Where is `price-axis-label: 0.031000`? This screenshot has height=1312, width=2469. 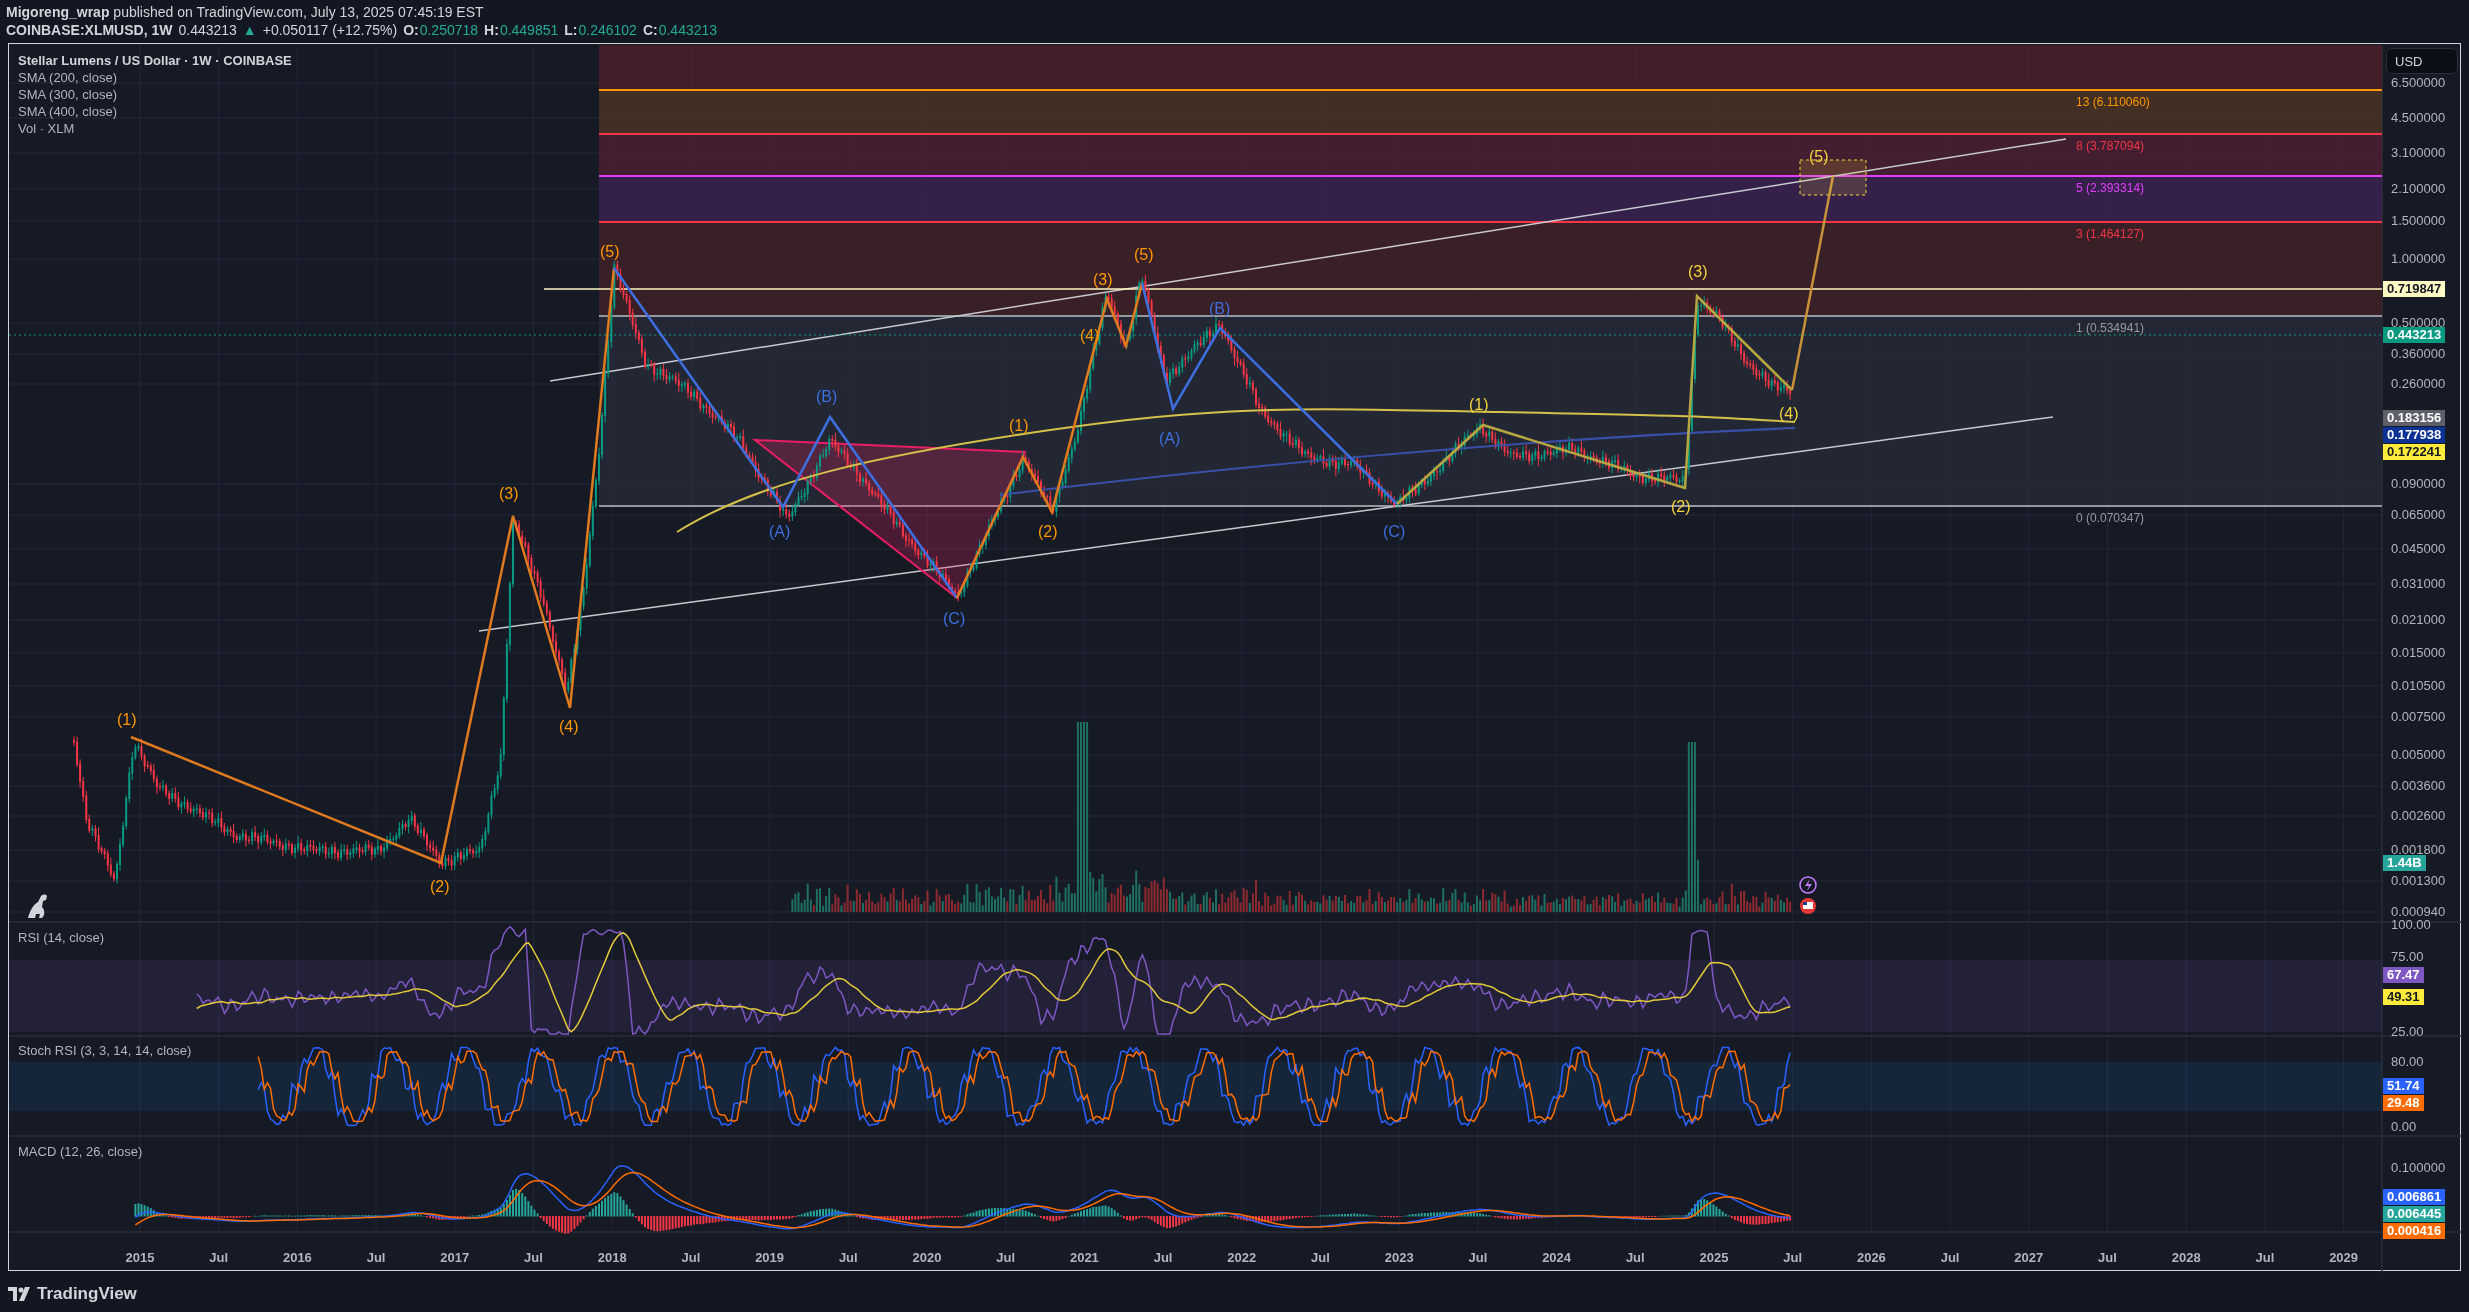
price-axis-label: 0.031000 is located at coordinates (2418, 584).